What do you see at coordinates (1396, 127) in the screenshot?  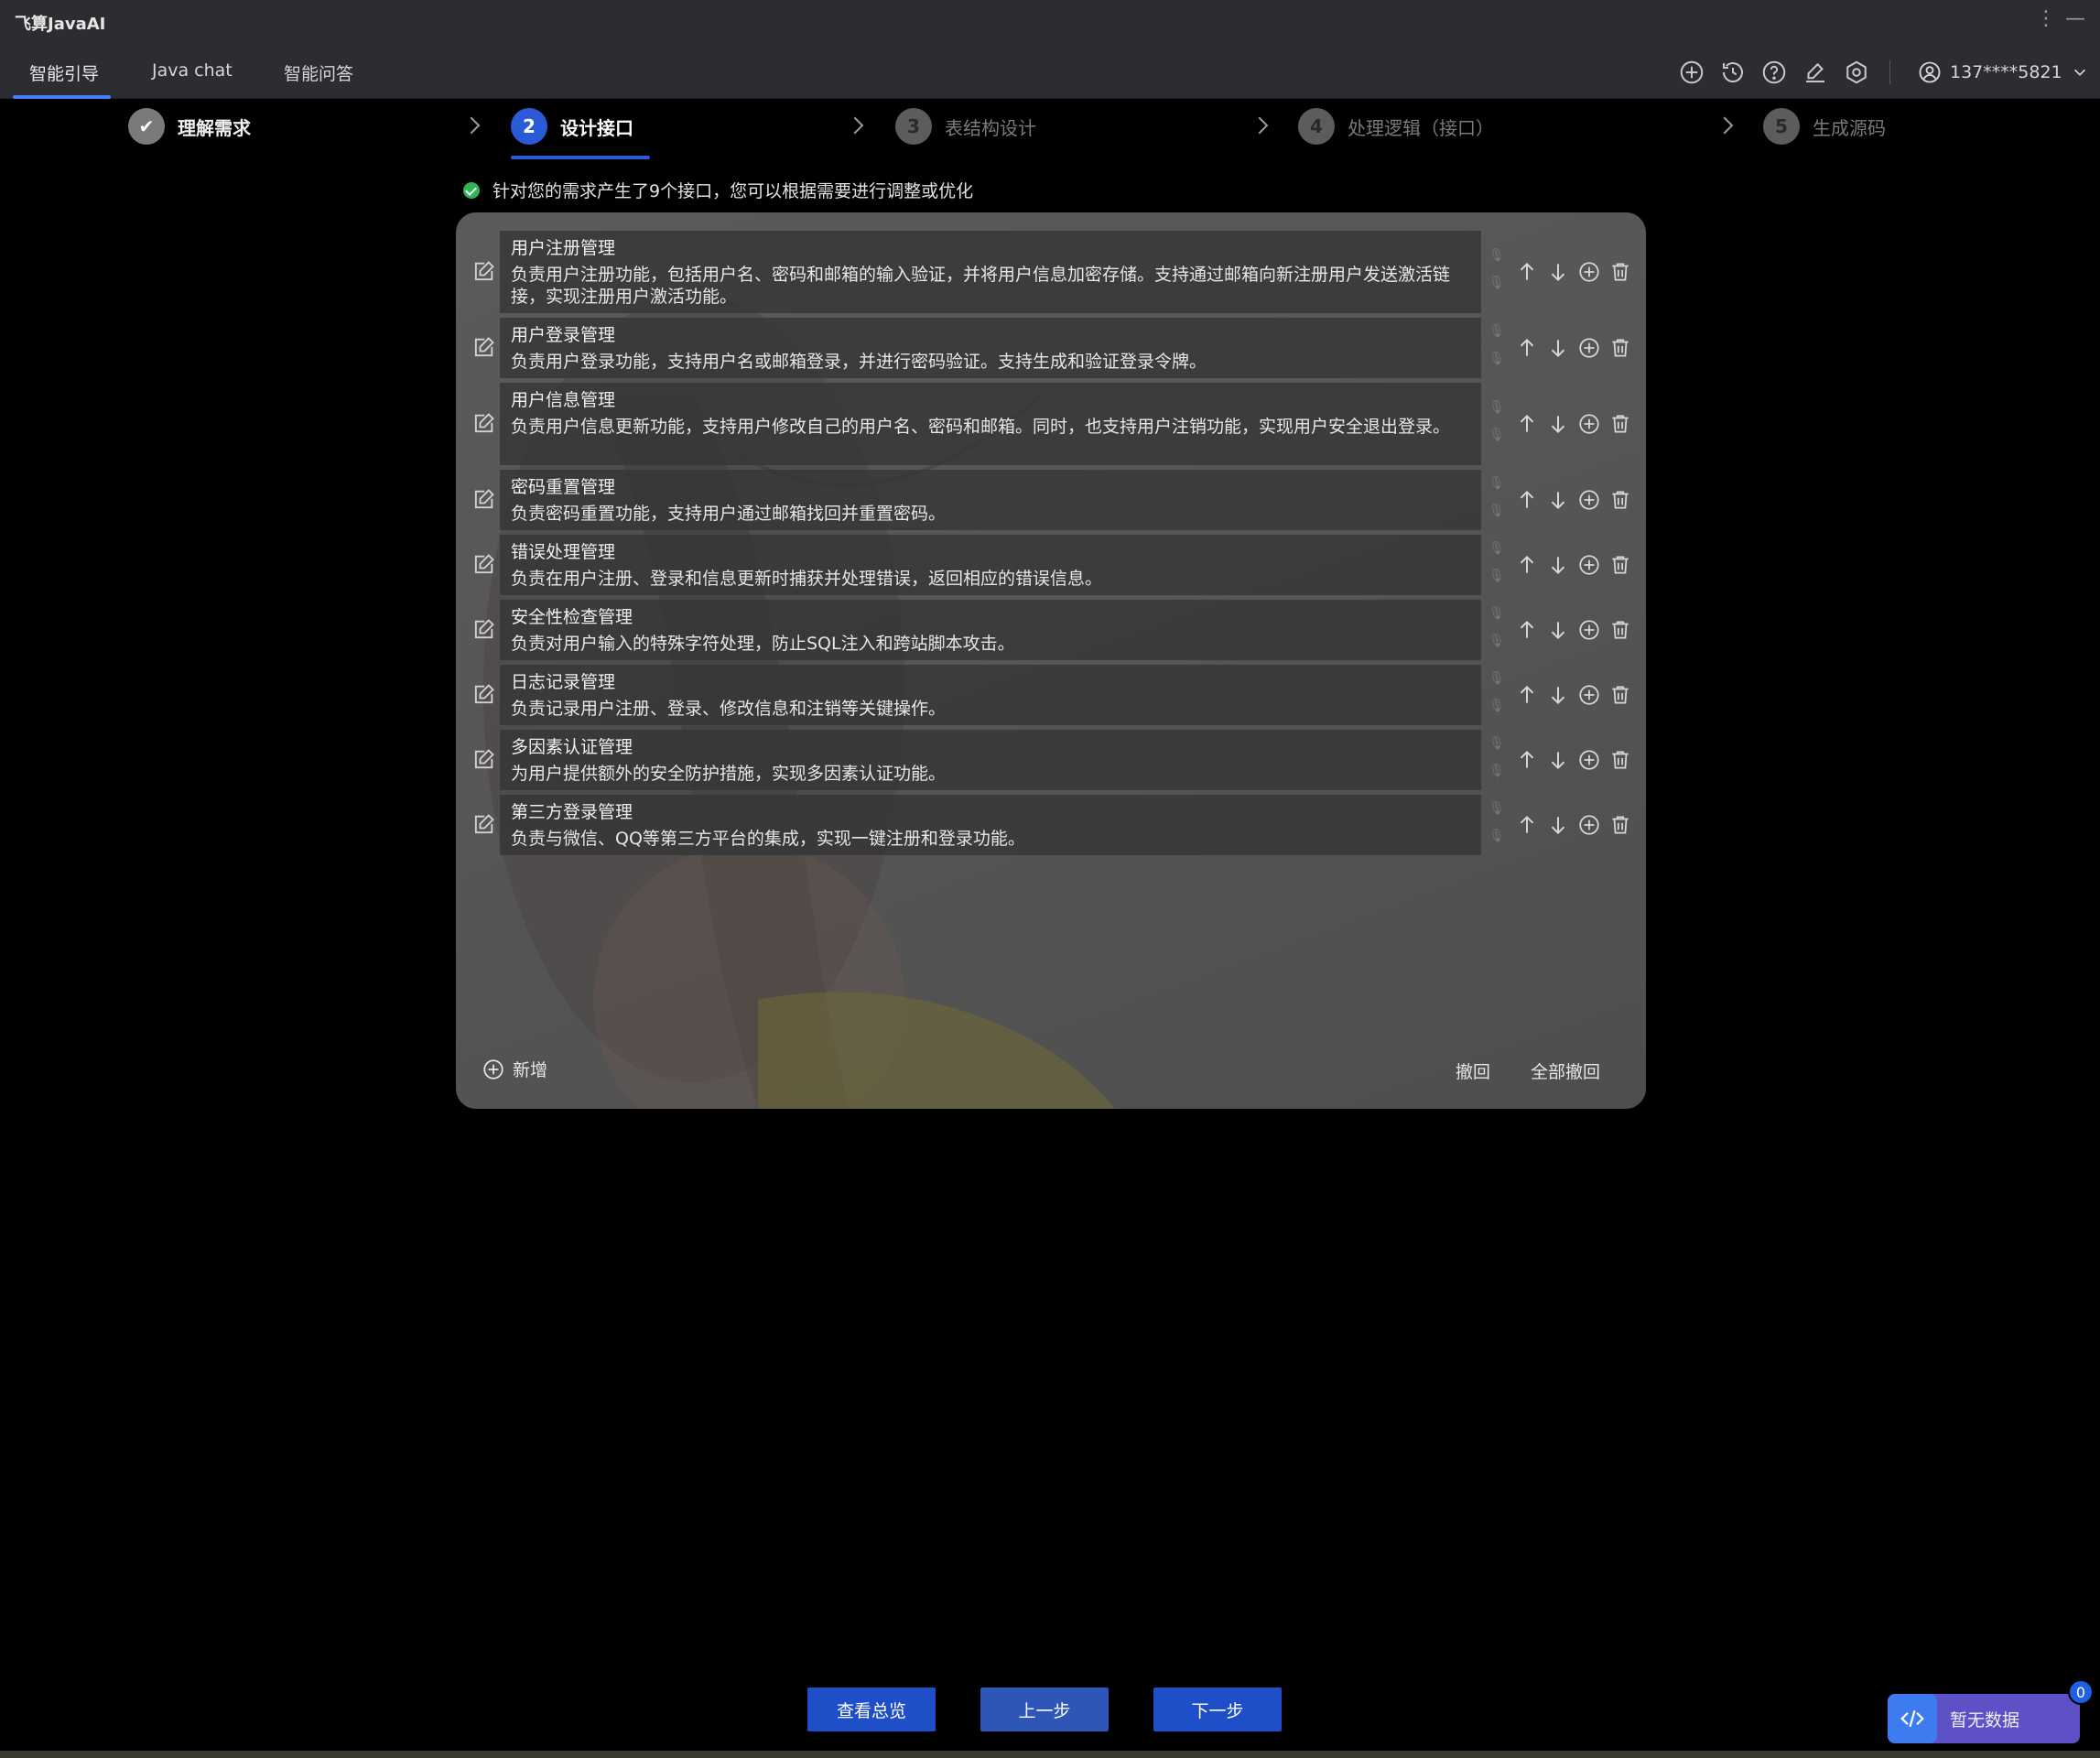 I see `step-processing-logic: 4 处理逻辑（接口）` at bounding box center [1396, 127].